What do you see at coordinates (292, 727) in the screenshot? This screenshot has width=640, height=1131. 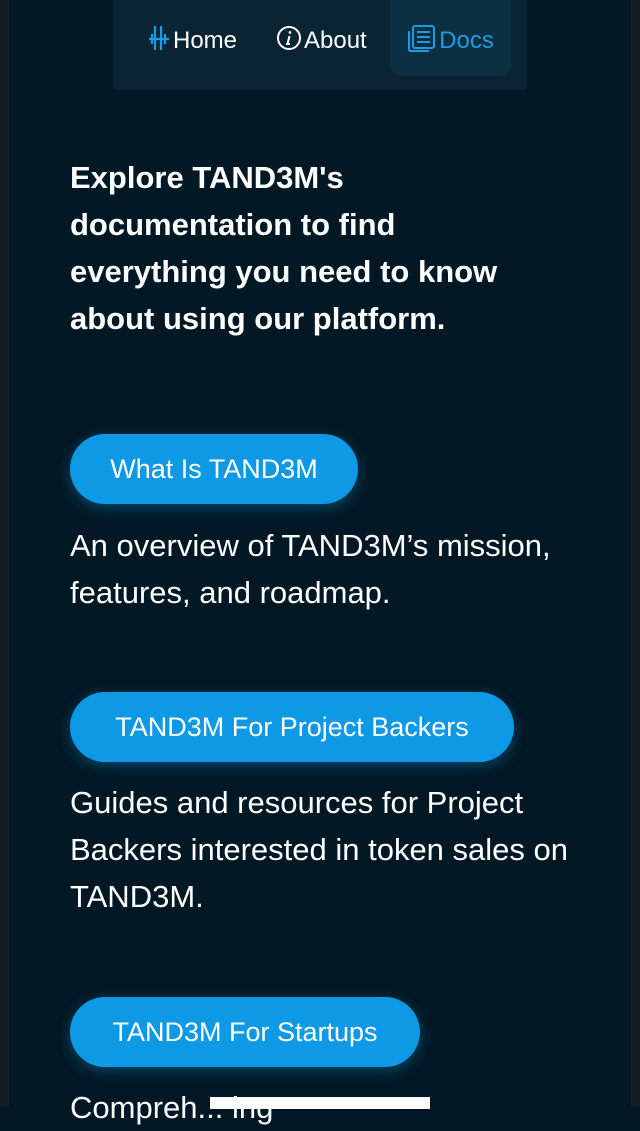 I see `project-backers-button: TAND3M For Project Backers` at bounding box center [292, 727].